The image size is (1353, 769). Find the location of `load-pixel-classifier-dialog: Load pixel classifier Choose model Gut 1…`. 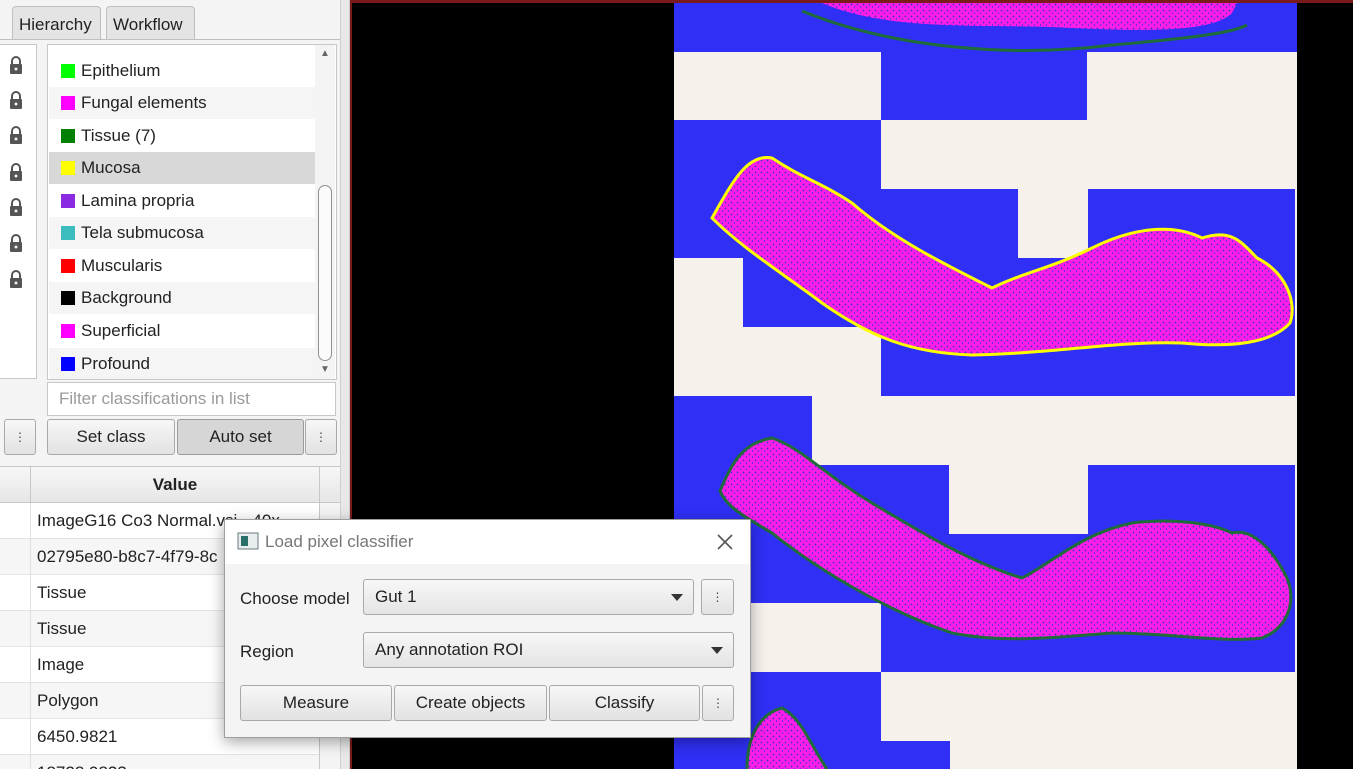

load-pixel-classifier-dialog: Load pixel classifier Choose model Gut 1… is located at coordinates (487, 628).